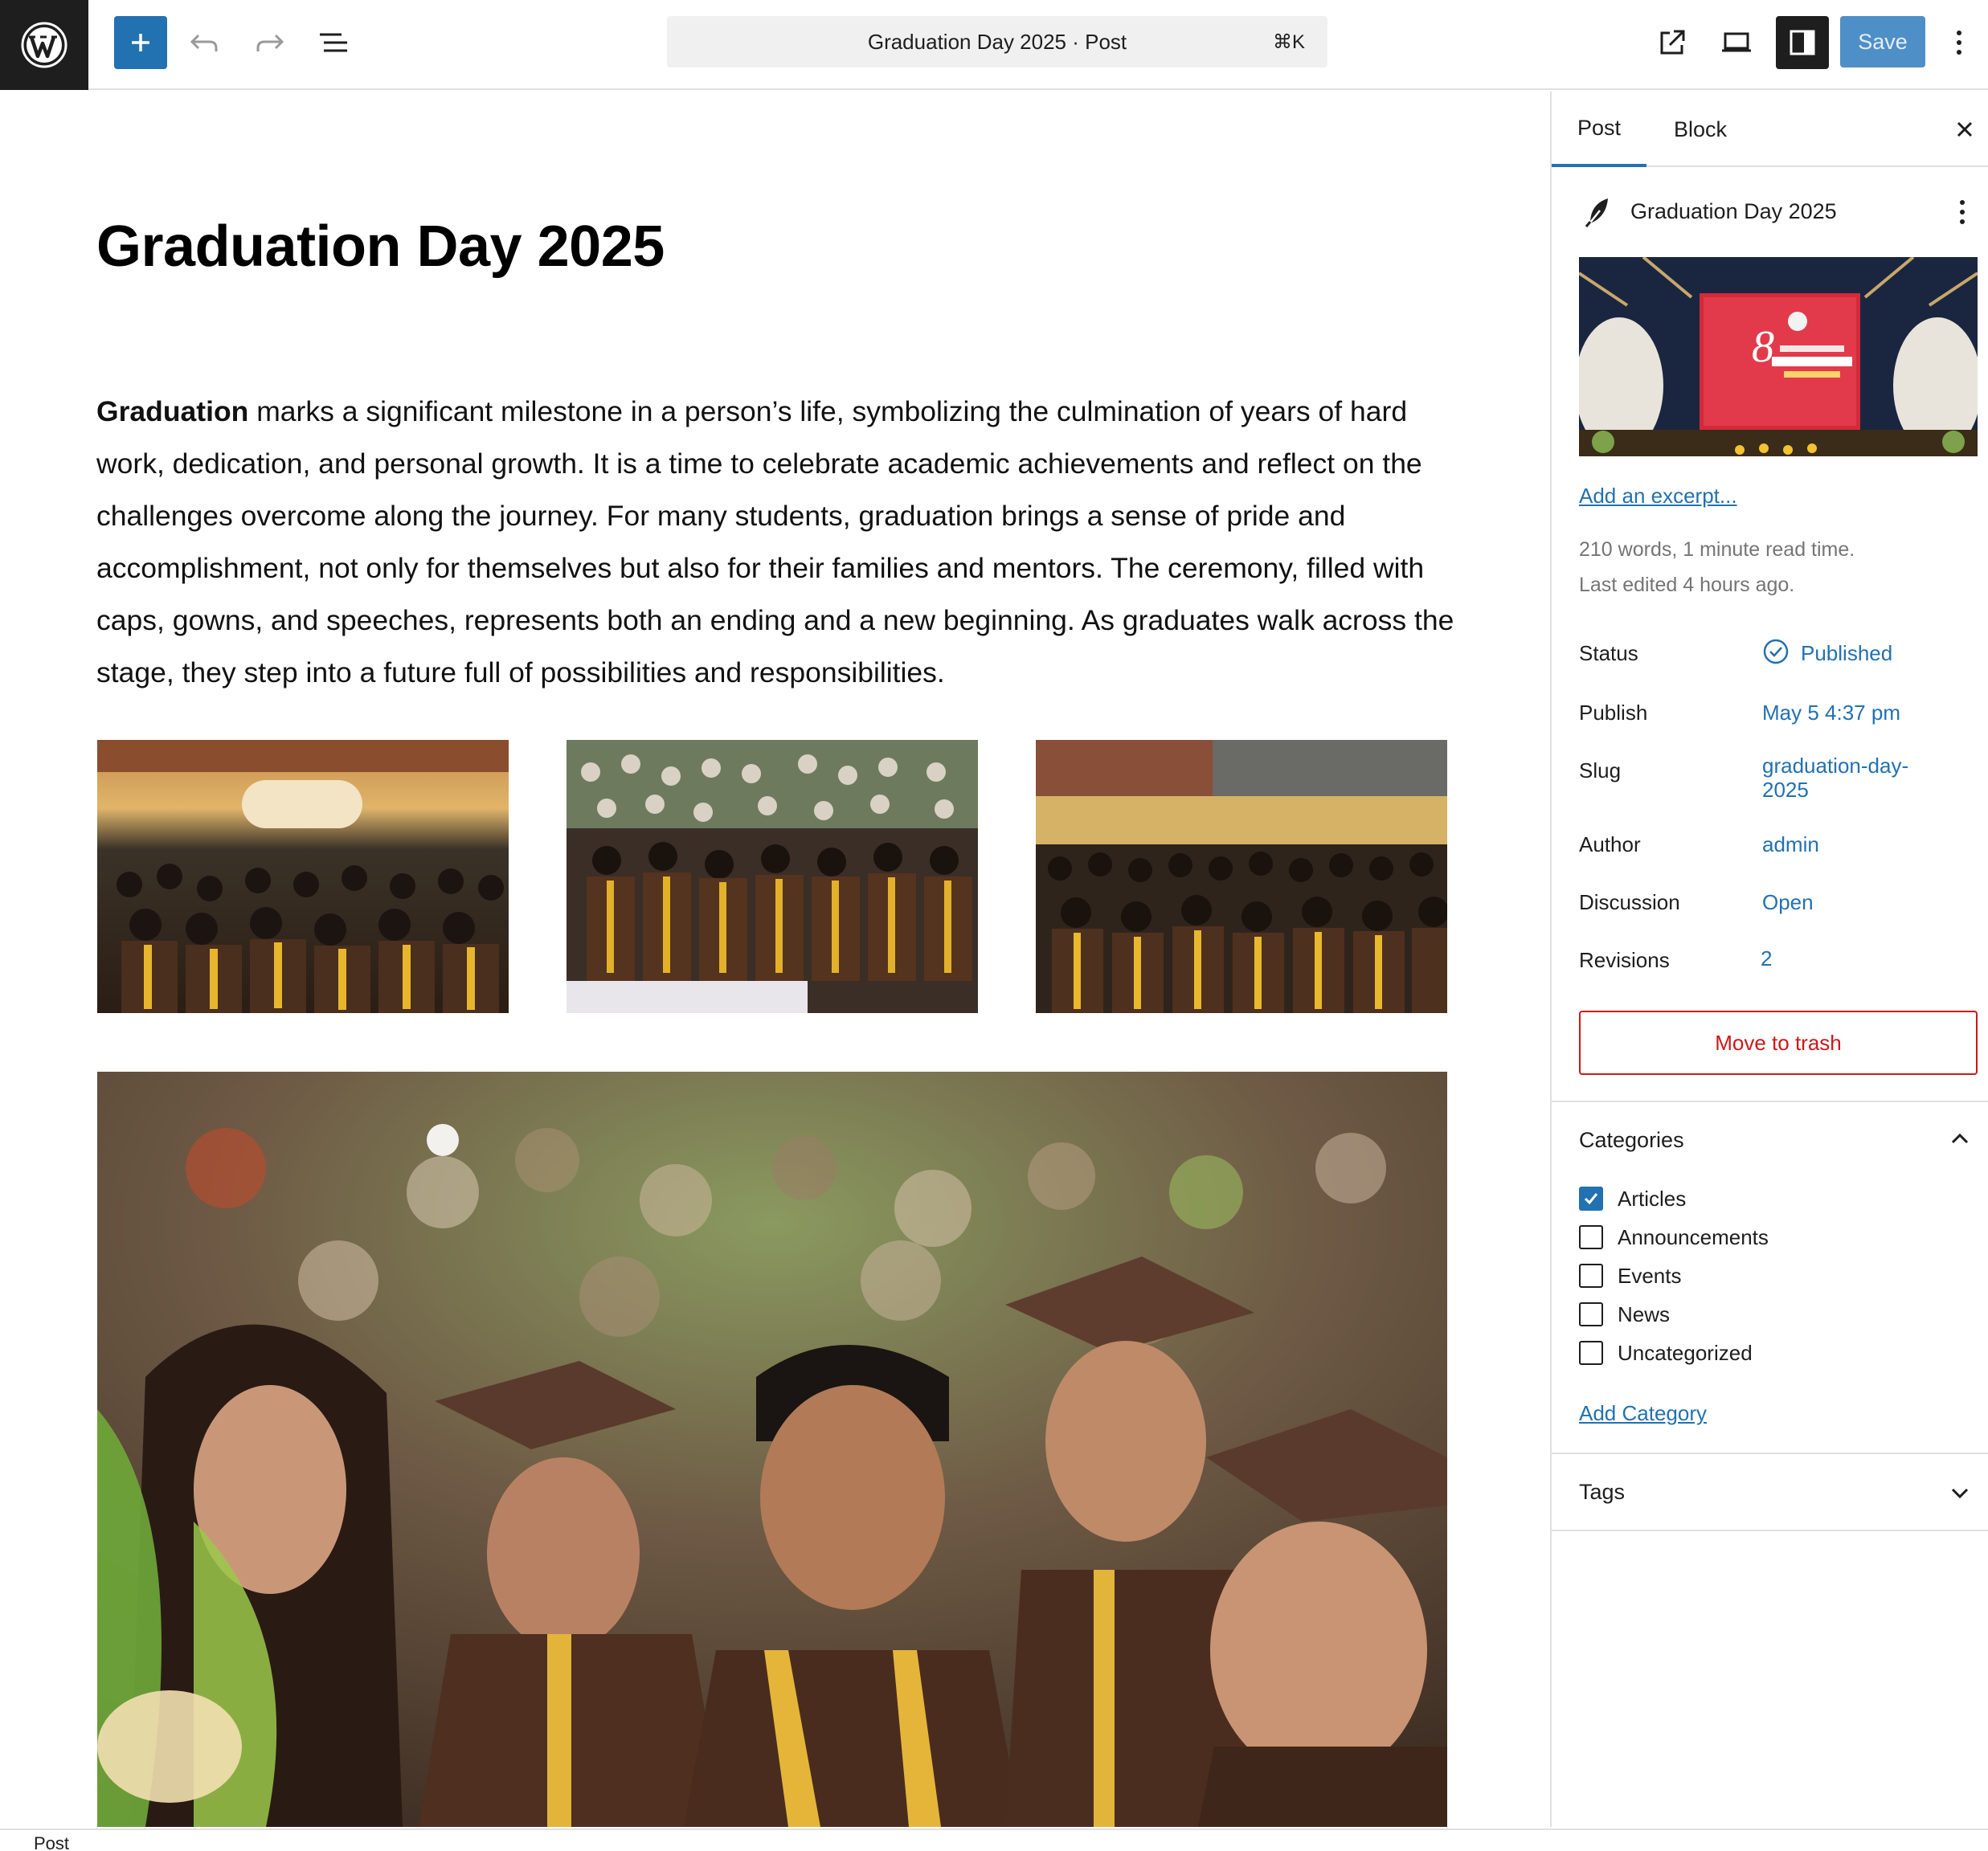  Describe the element at coordinates (1608, 653) in the screenshot. I see `status-label: Status` at that location.